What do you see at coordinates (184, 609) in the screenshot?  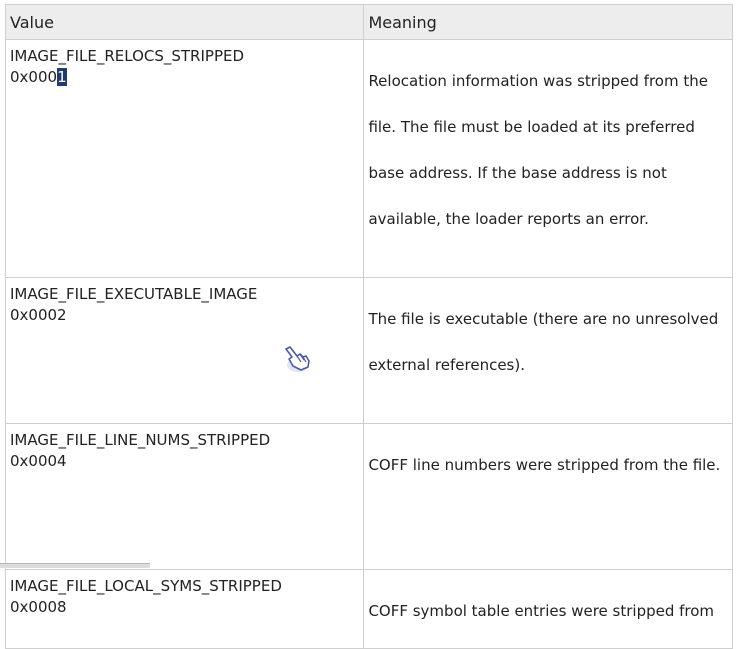 I see `value-cell: IMAGE_FILE_LOCAL_SYMS_STRIPPED 0x0008` at bounding box center [184, 609].